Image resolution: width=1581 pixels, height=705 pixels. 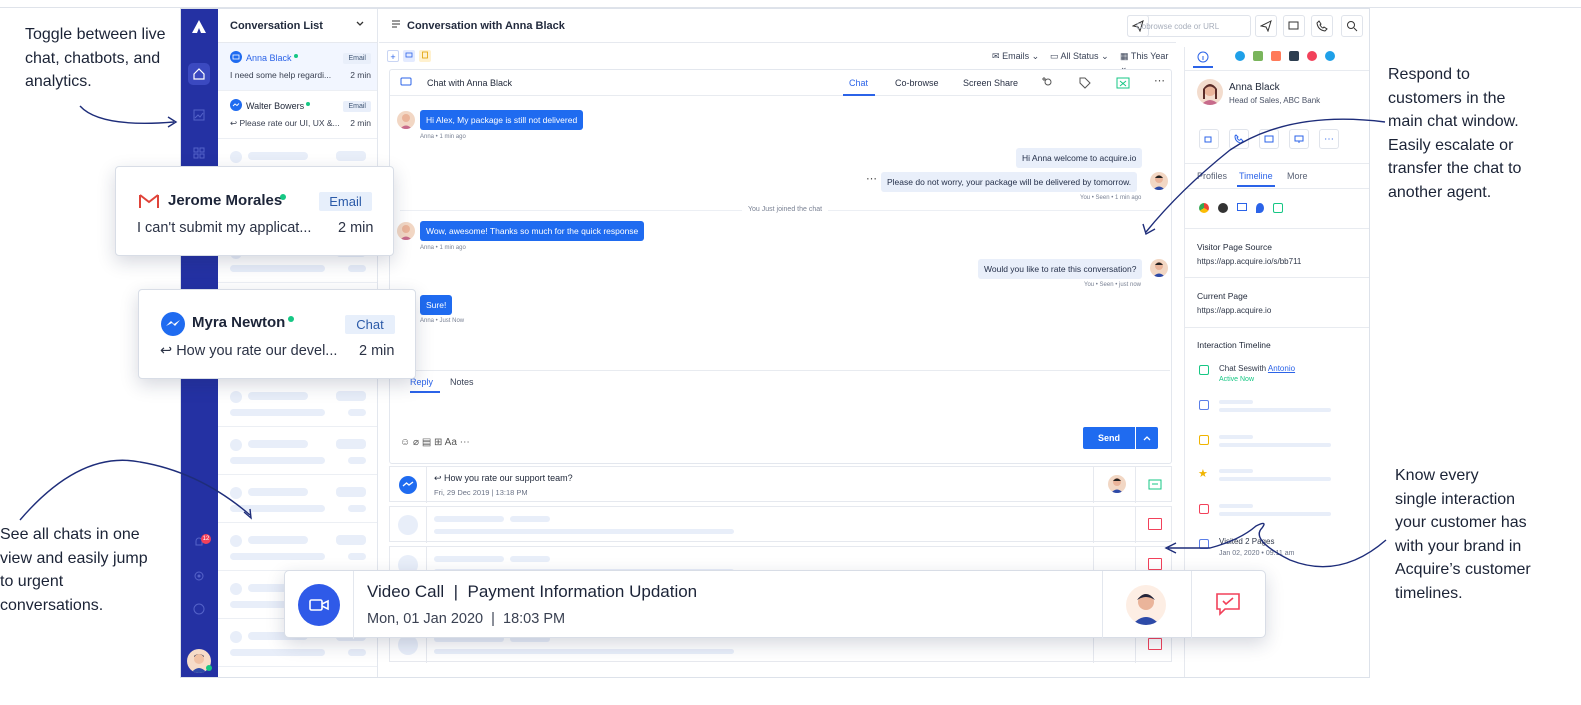 I want to click on shopify-icon, so click(x=1258, y=56).